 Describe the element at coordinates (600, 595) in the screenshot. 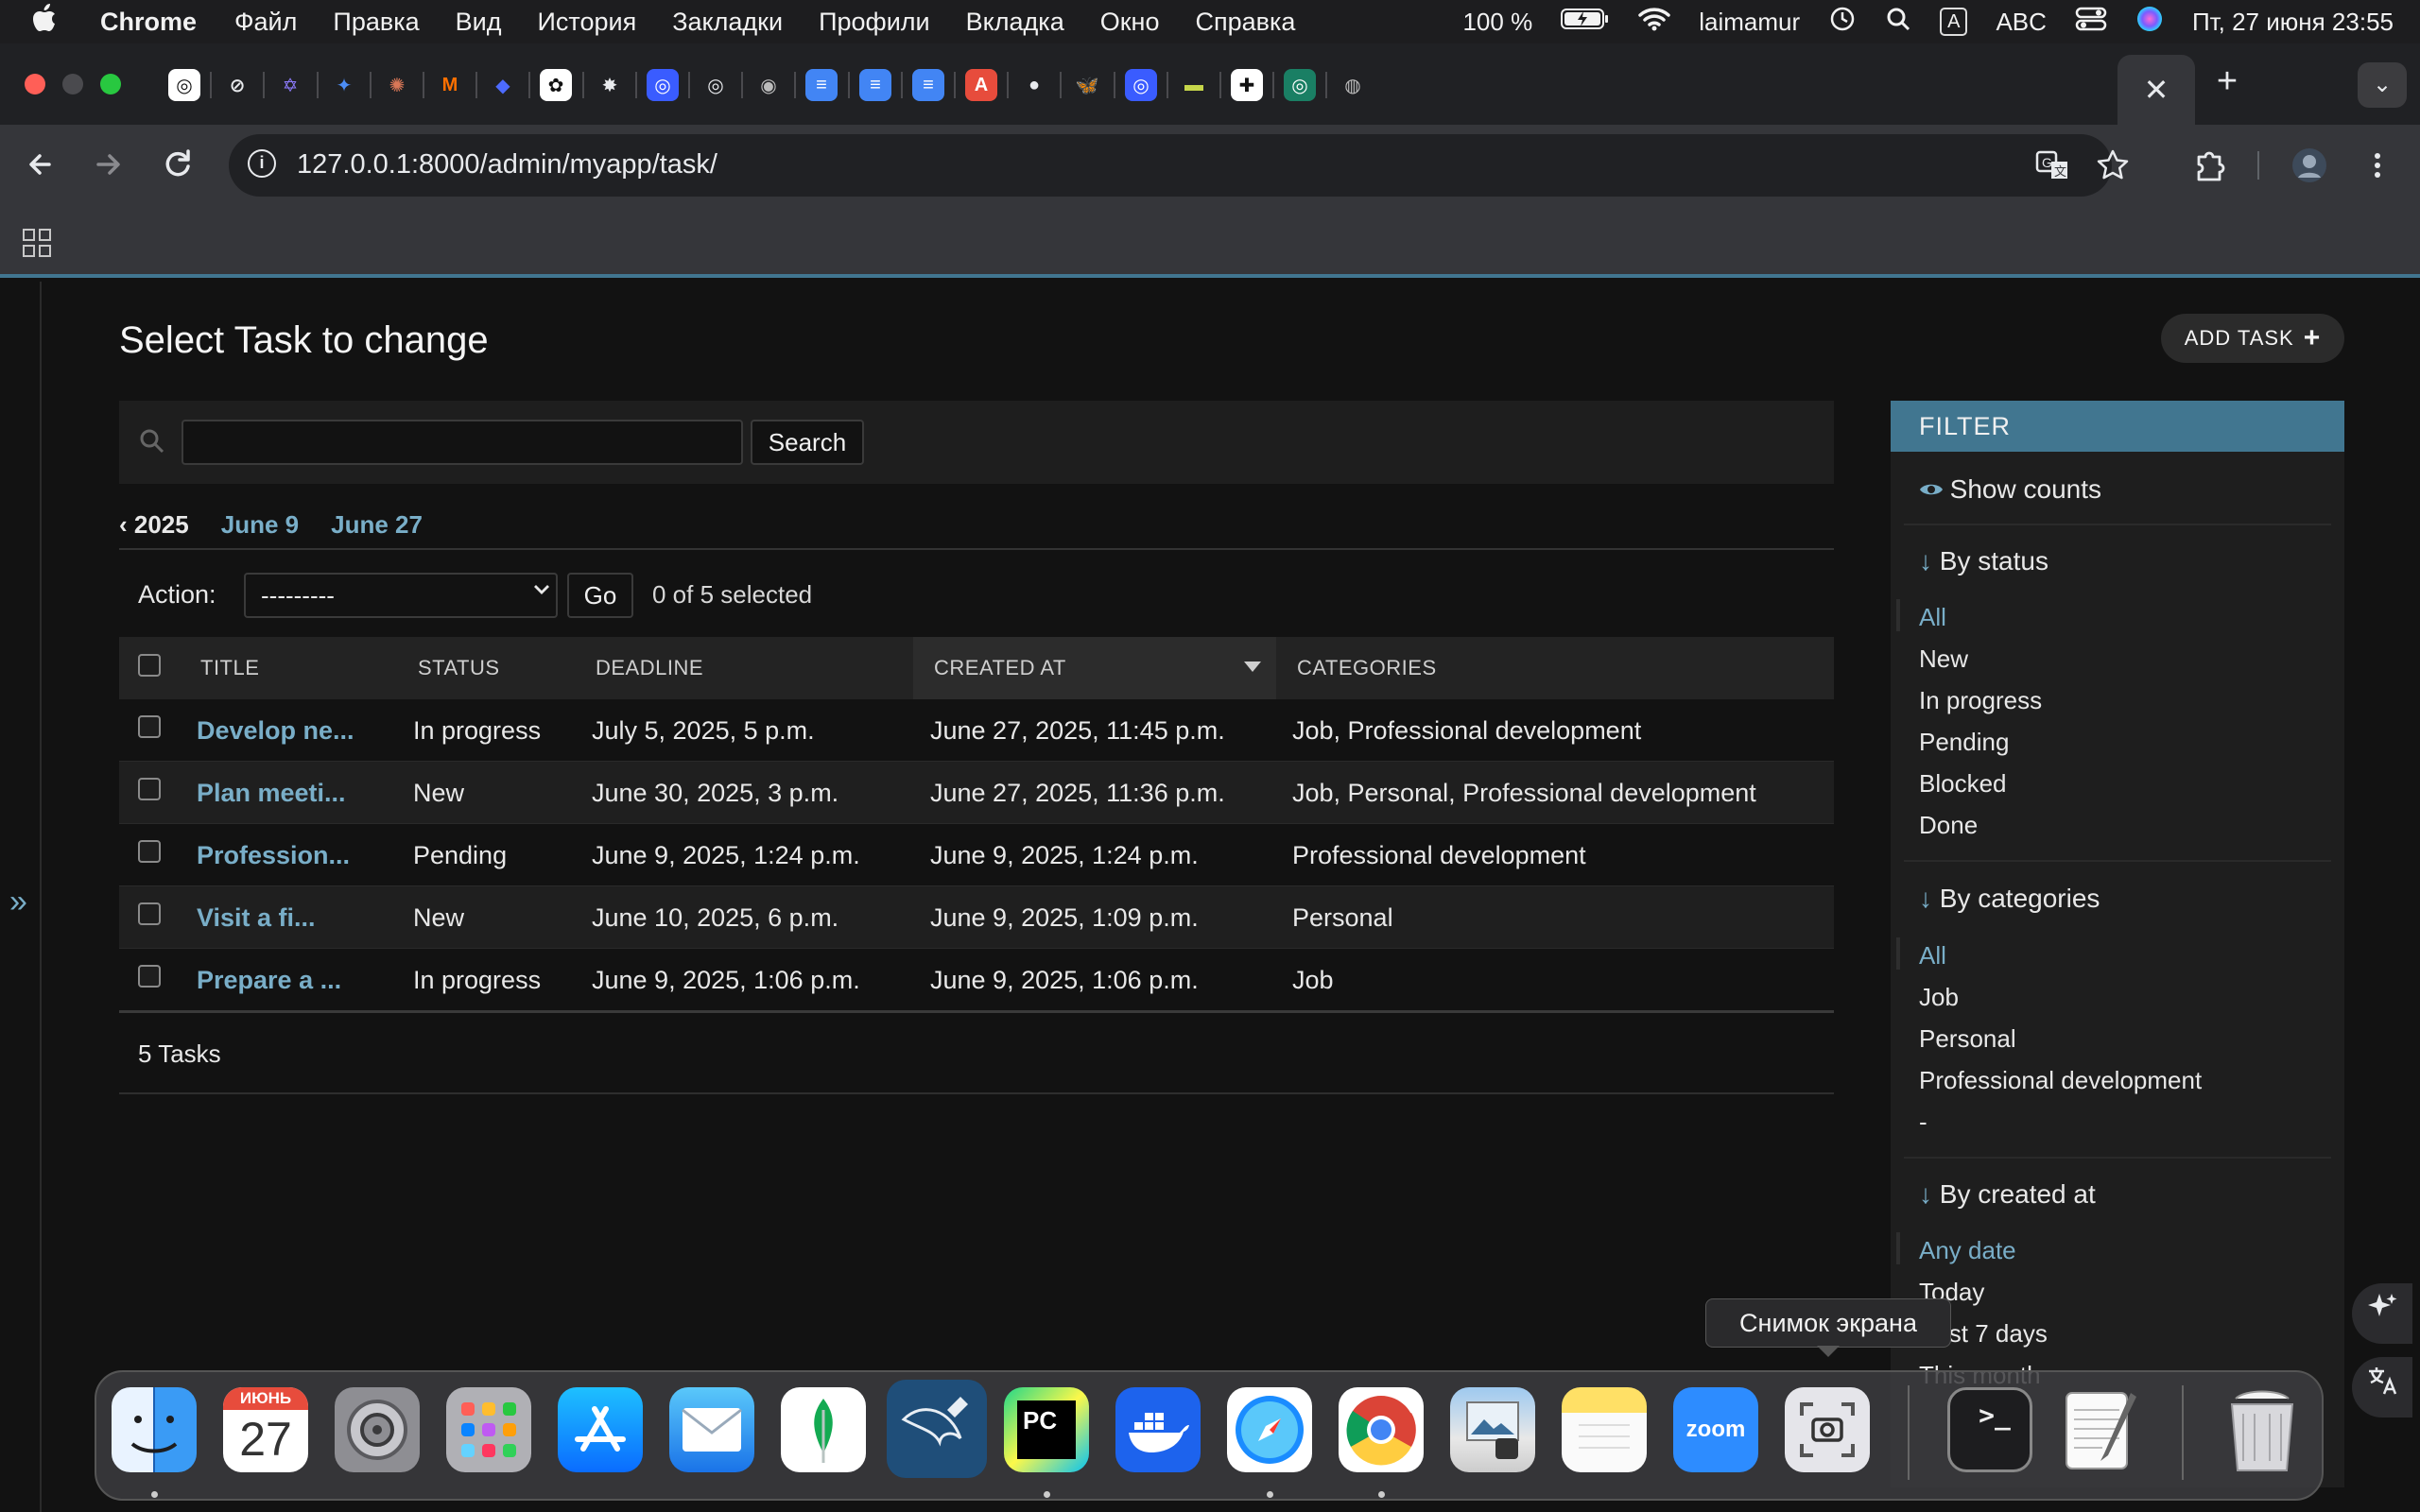

I see `go-button: Go` at that location.